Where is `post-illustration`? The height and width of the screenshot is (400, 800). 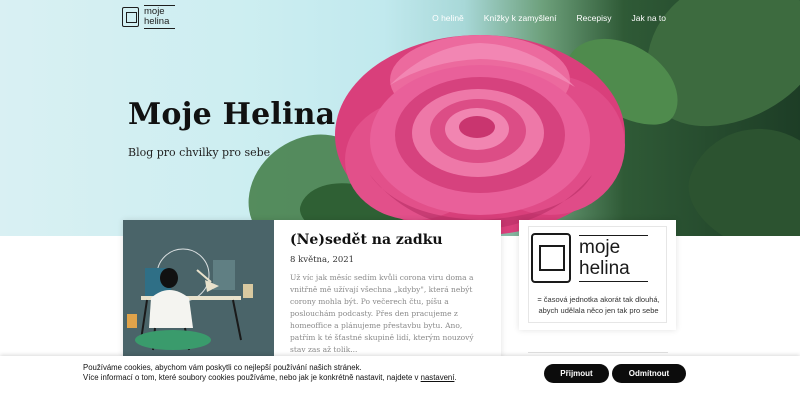
post-illustration is located at coordinates (198, 290).